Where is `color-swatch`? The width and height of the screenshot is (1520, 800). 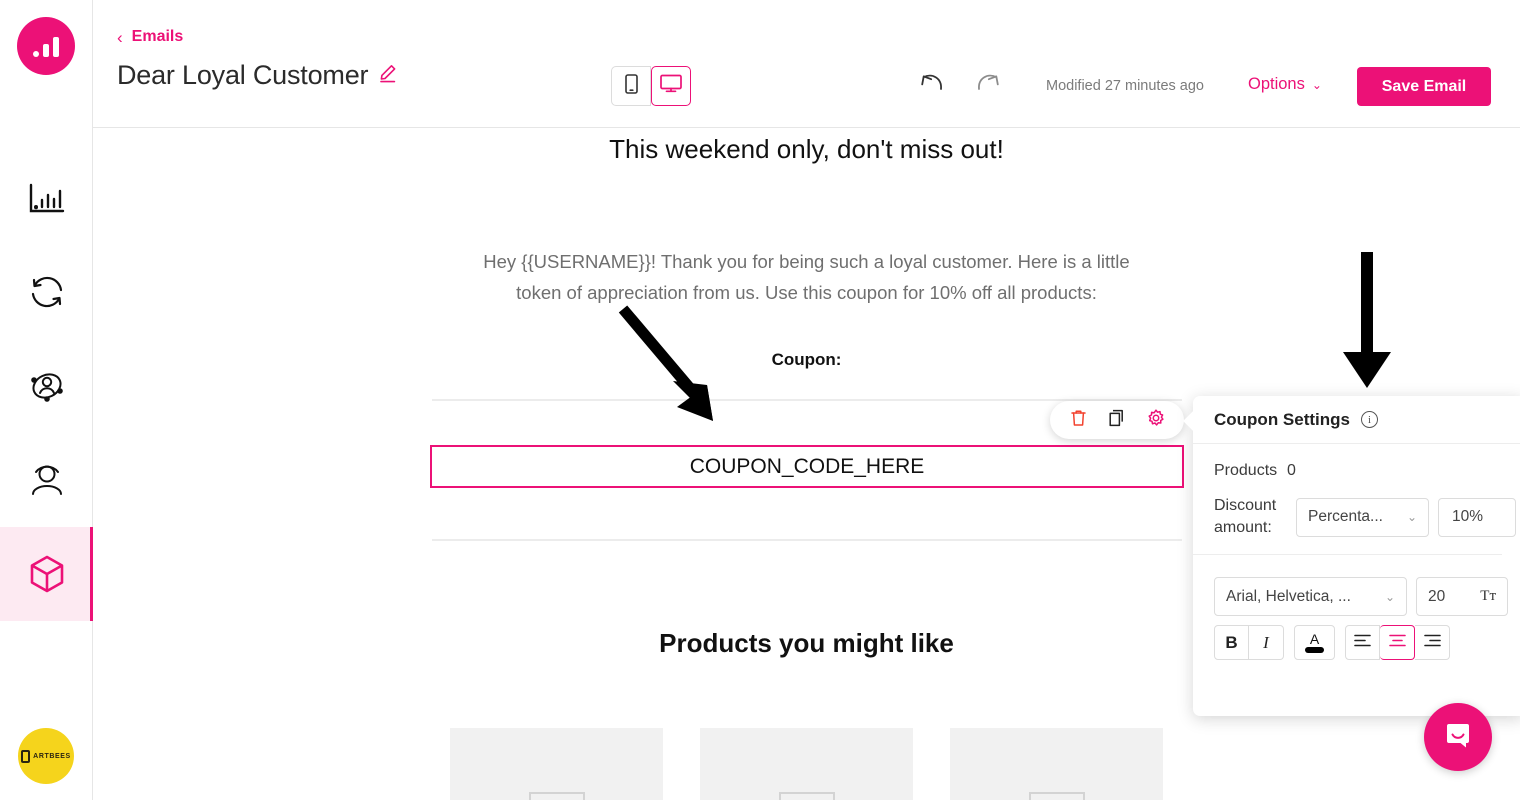 color-swatch is located at coordinates (1314, 649).